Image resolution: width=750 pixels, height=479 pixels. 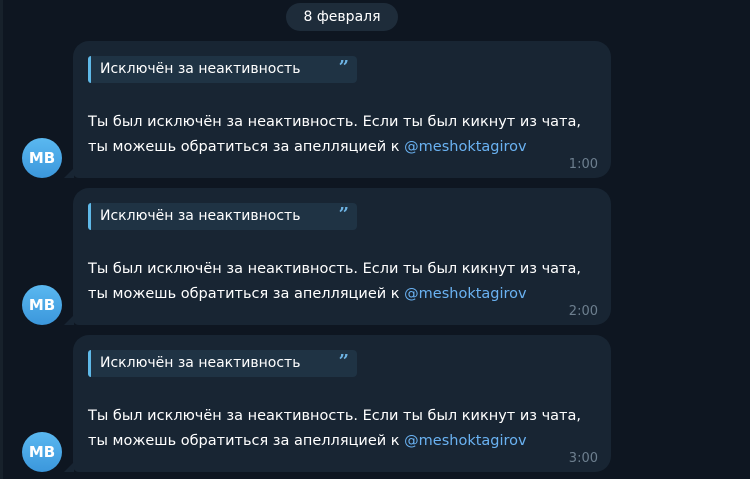 I want to click on date-separator: 8 февраля, so click(x=342, y=17).